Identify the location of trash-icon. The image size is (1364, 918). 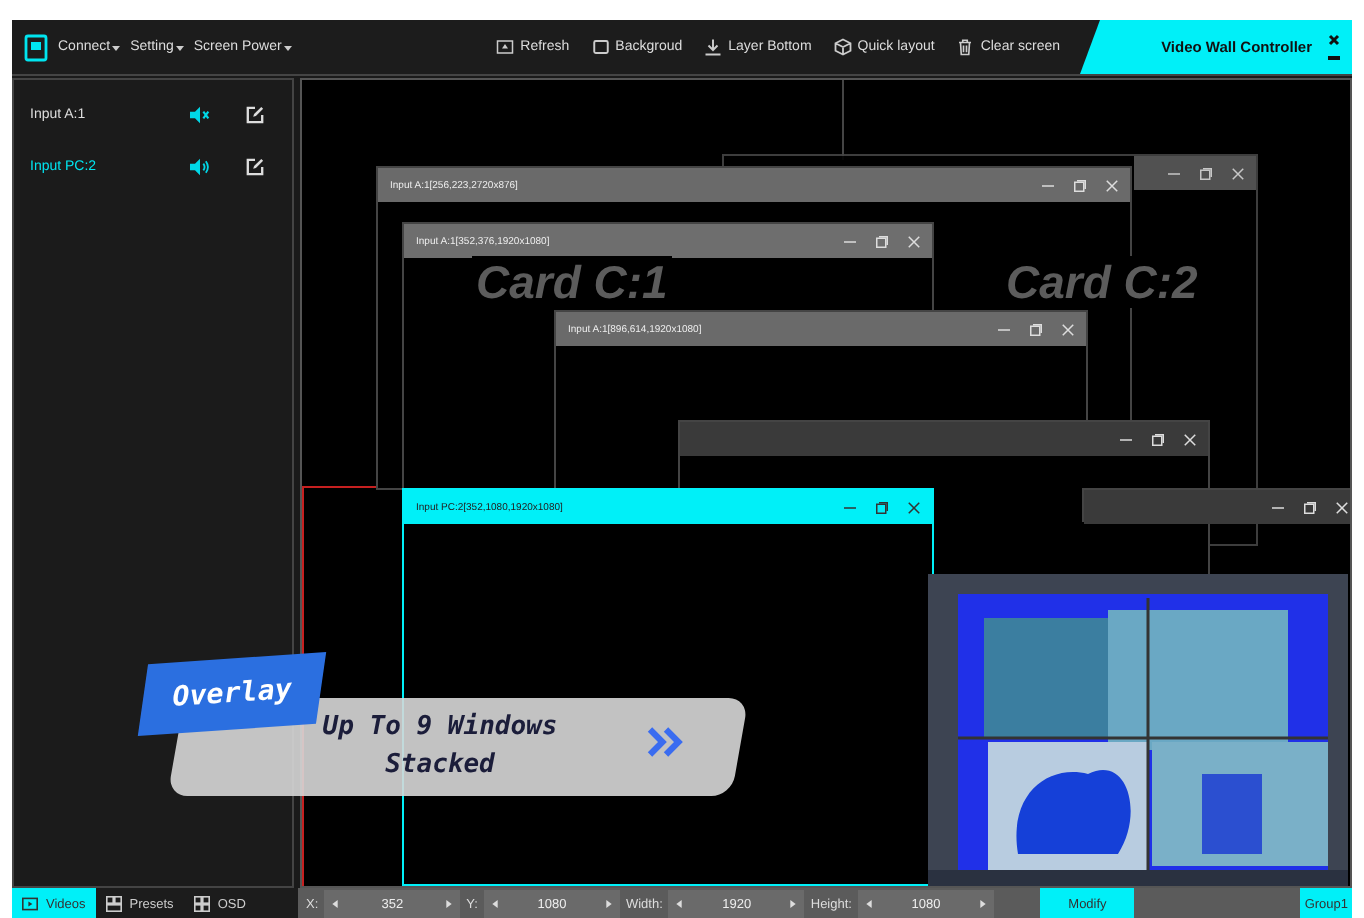
(965, 47).